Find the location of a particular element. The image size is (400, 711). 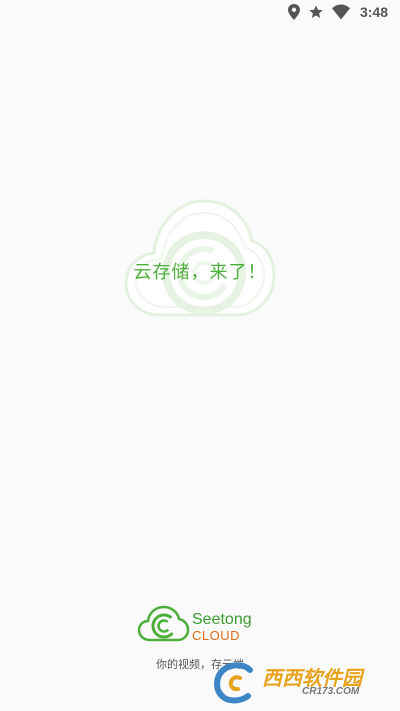

brand-logo-block: Seetong CLOUD is located at coordinates (200, 626).